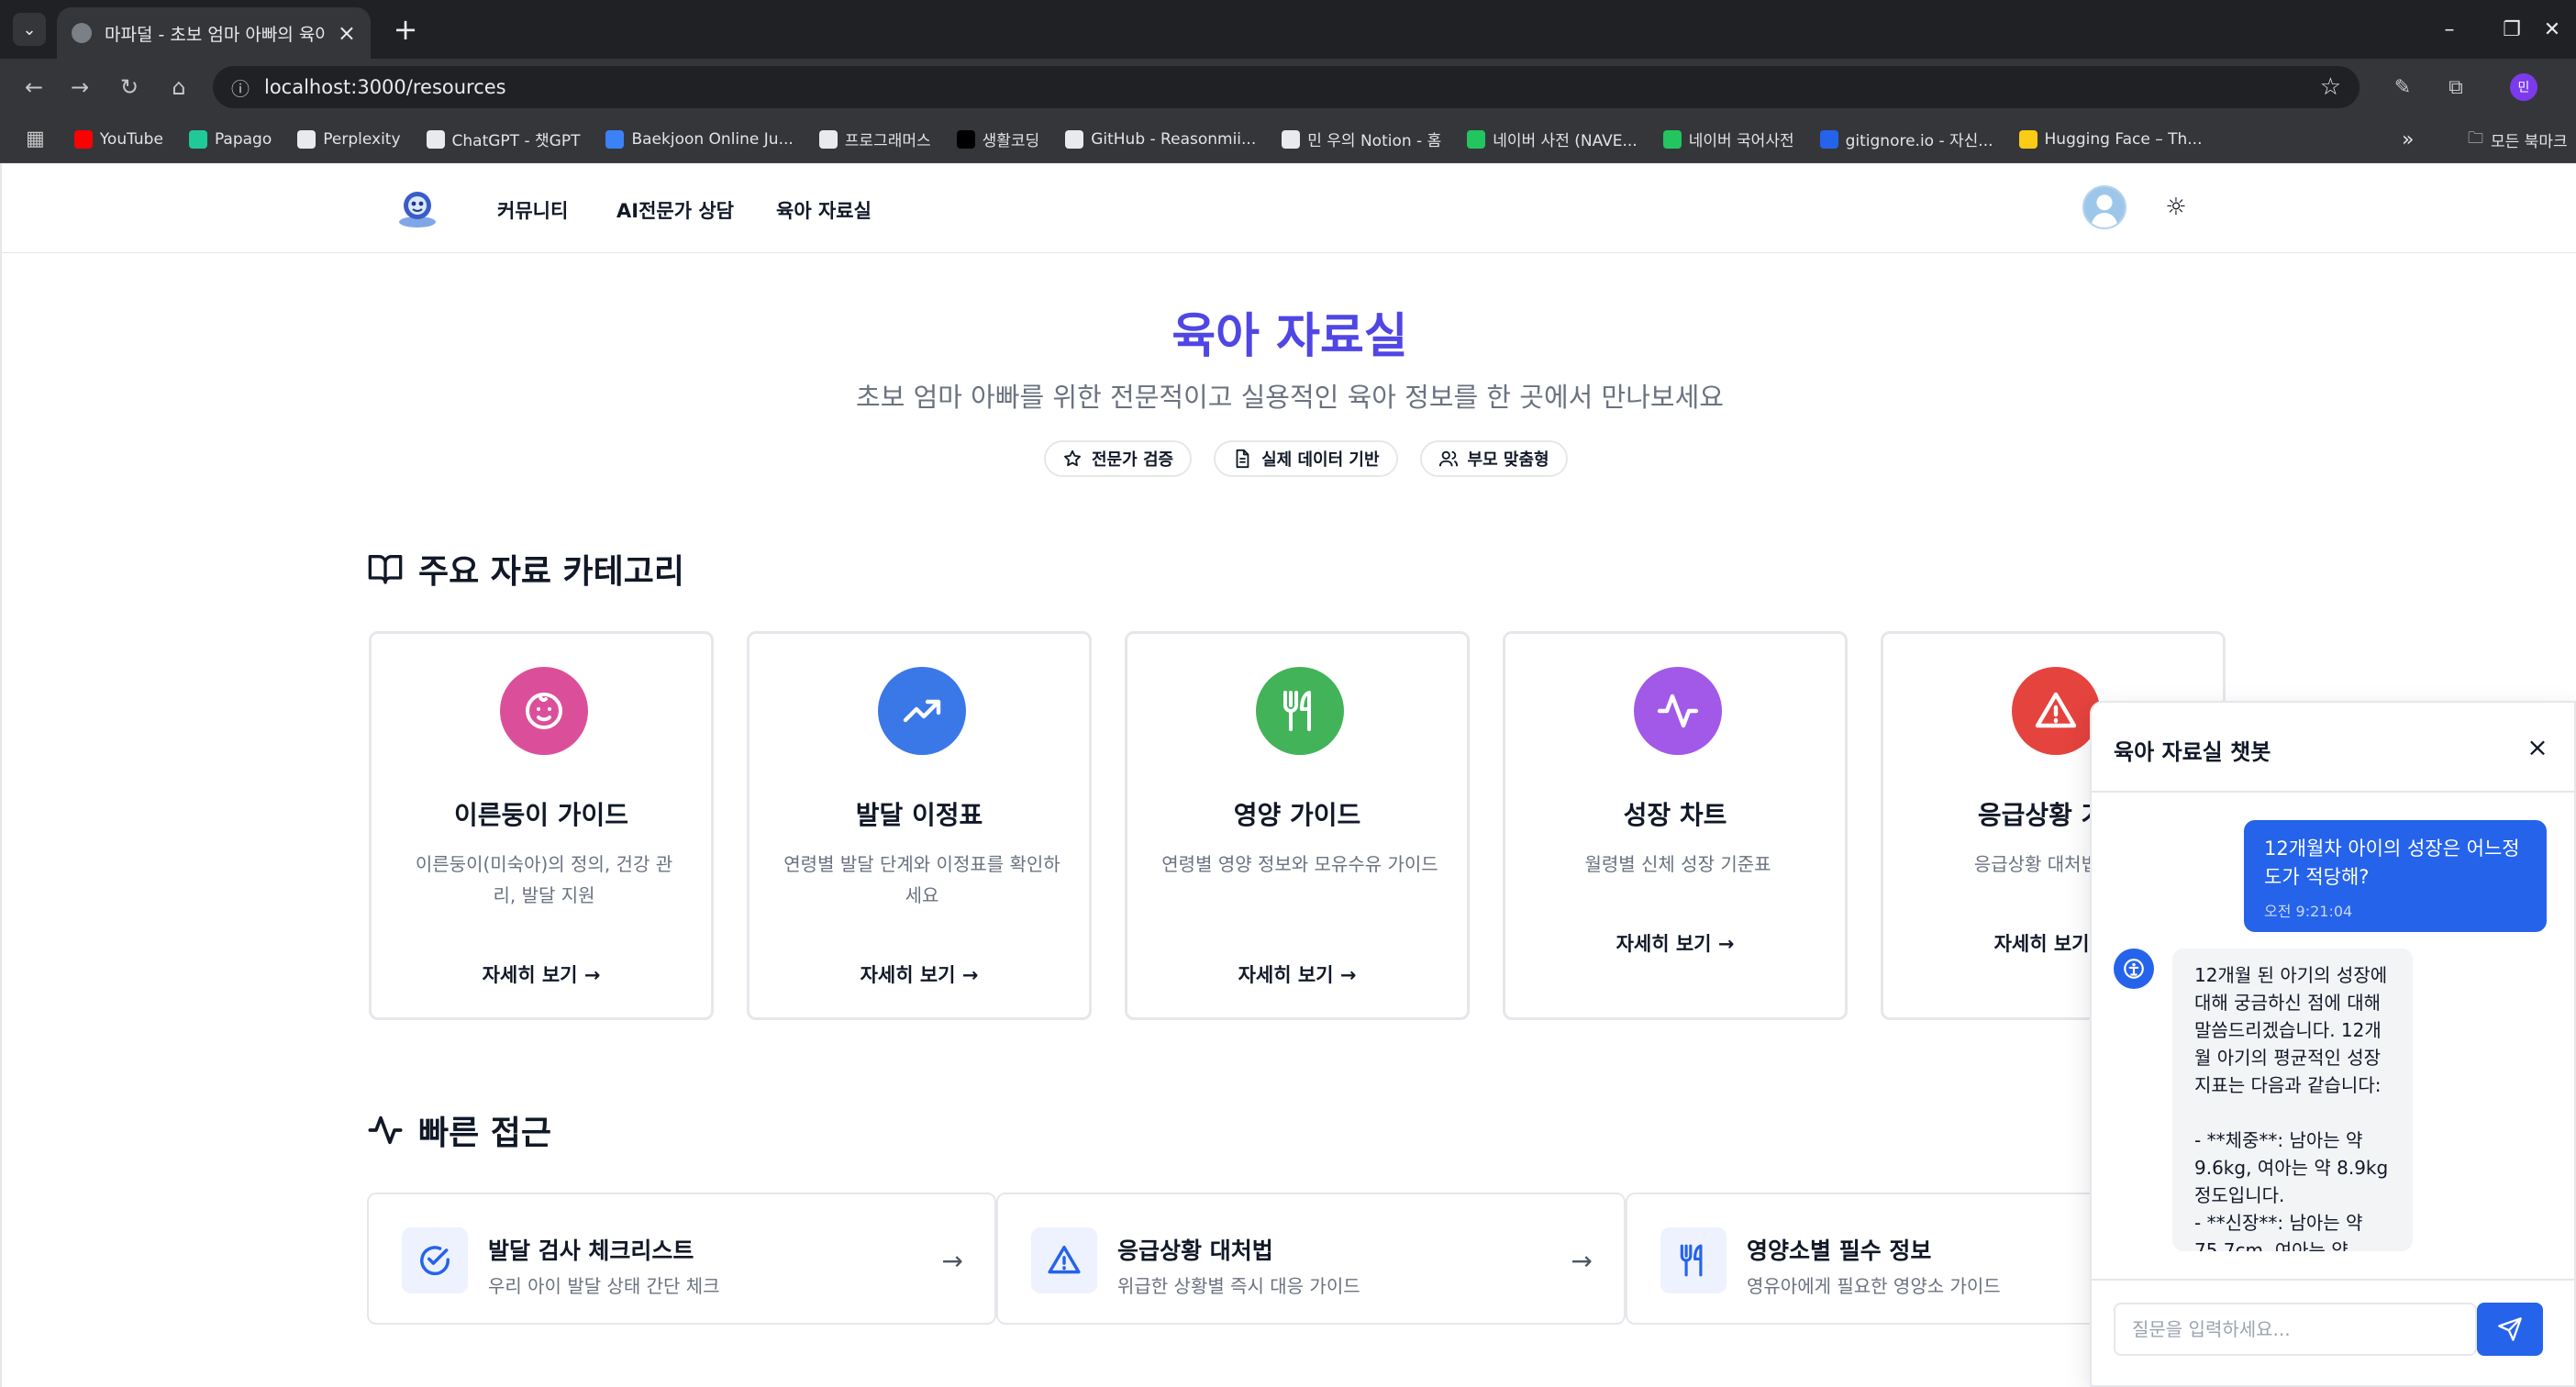 This screenshot has width=2576, height=1387. I want to click on nav-resources: 육아 자료실, so click(824, 210).